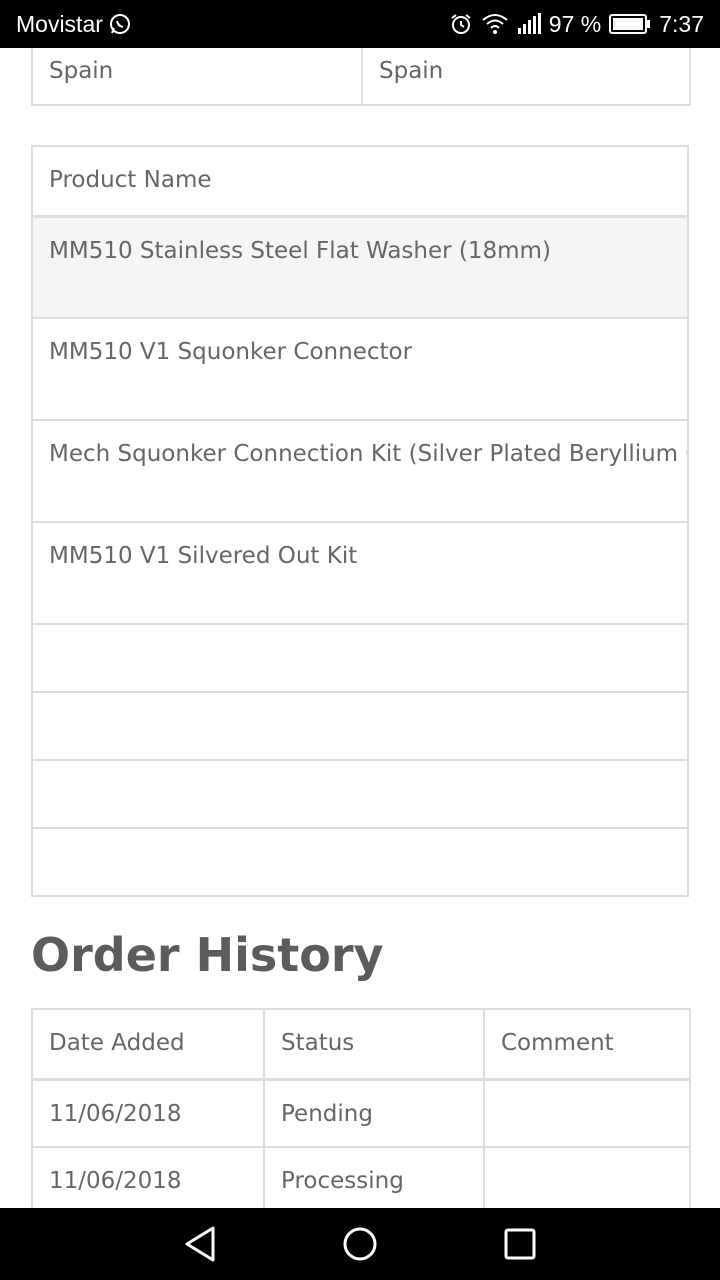  I want to click on date-added-header: Date Added, so click(148, 1044).